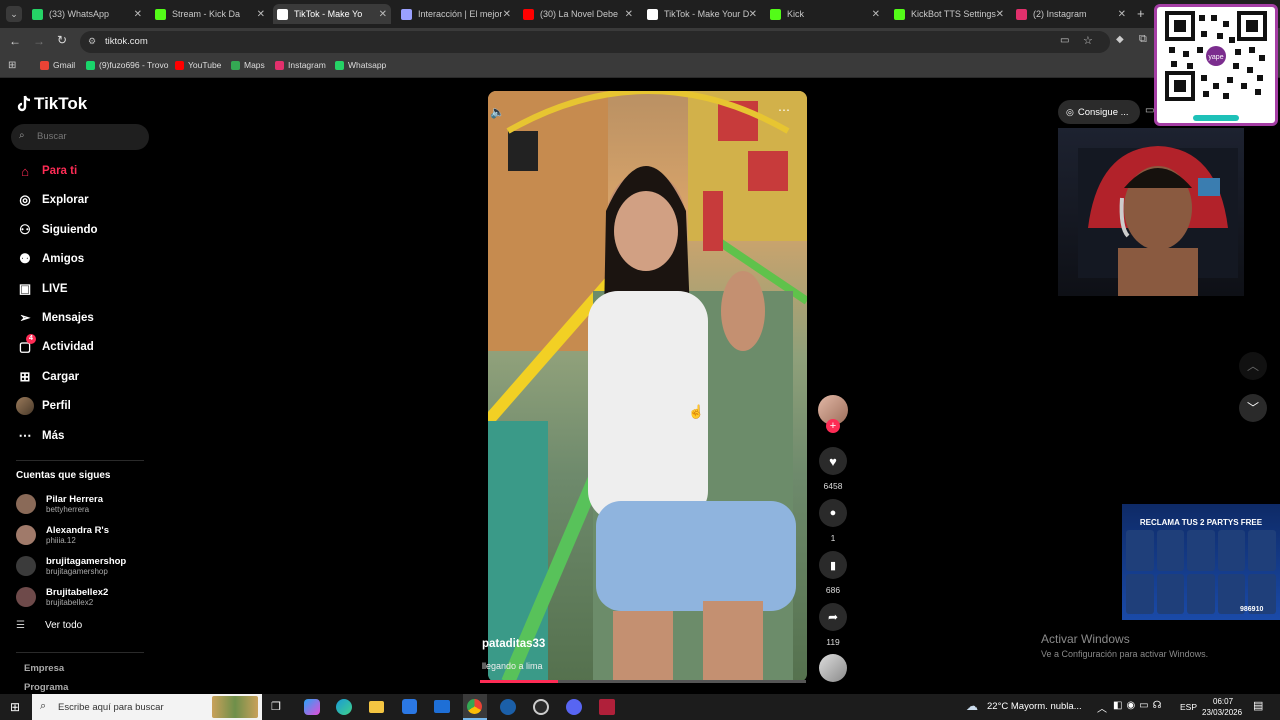 The height and width of the screenshot is (720, 1280). Describe the element at coordinates (42, 289) in the screenshot. I see `nav-item-live: ▣ LIVE` at that location.